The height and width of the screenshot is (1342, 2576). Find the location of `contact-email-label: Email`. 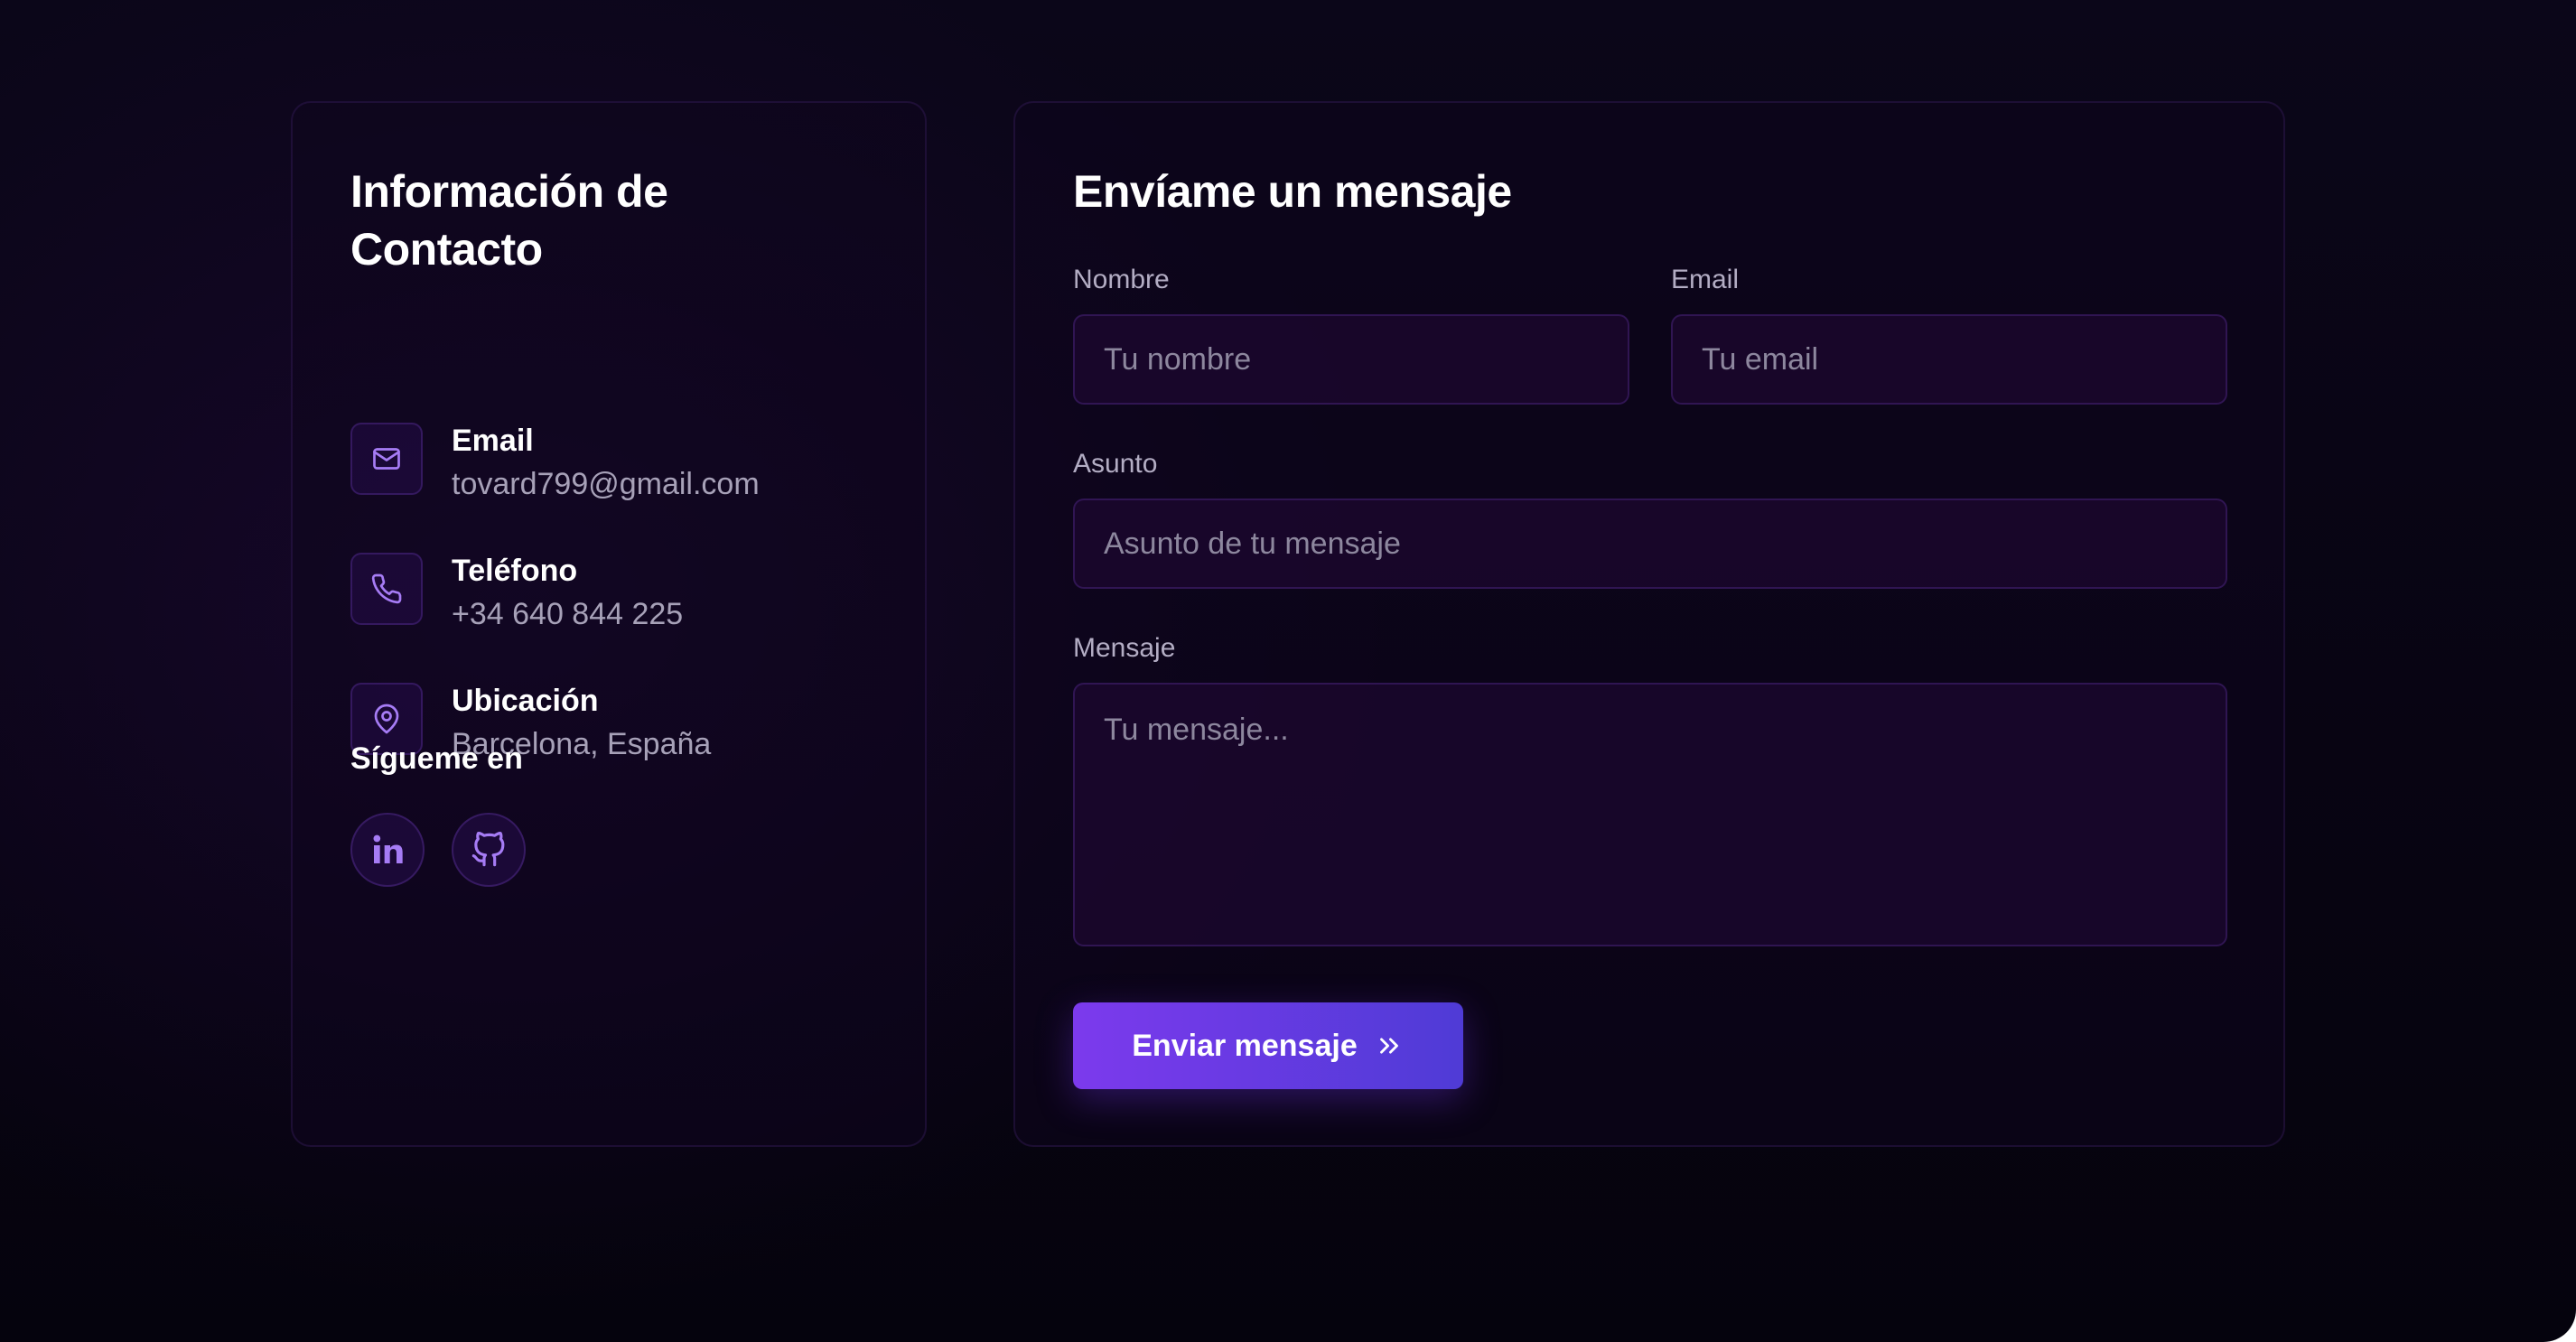

contact-email-label: Email is located at coordinates (493, 441).